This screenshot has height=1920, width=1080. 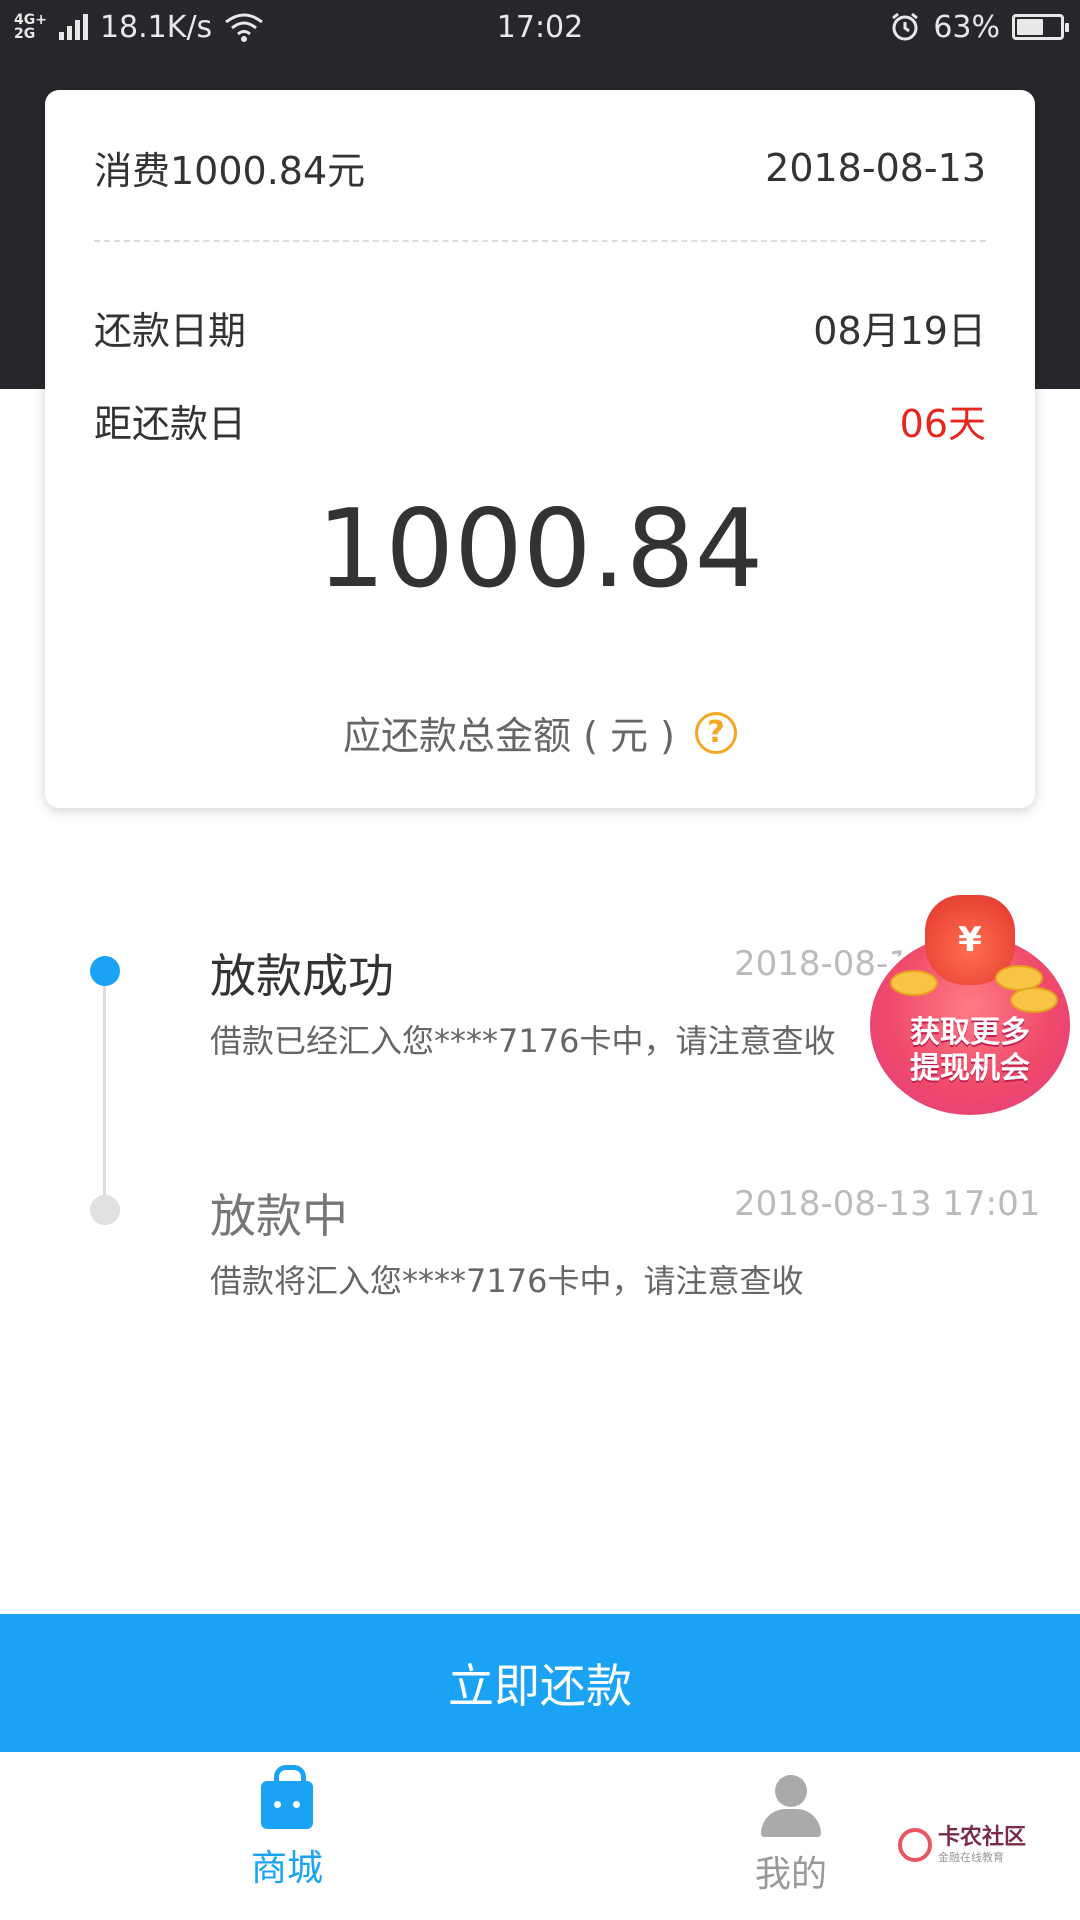 I want to click on network-type-bottom: 2G, so click(x=25, y=34).